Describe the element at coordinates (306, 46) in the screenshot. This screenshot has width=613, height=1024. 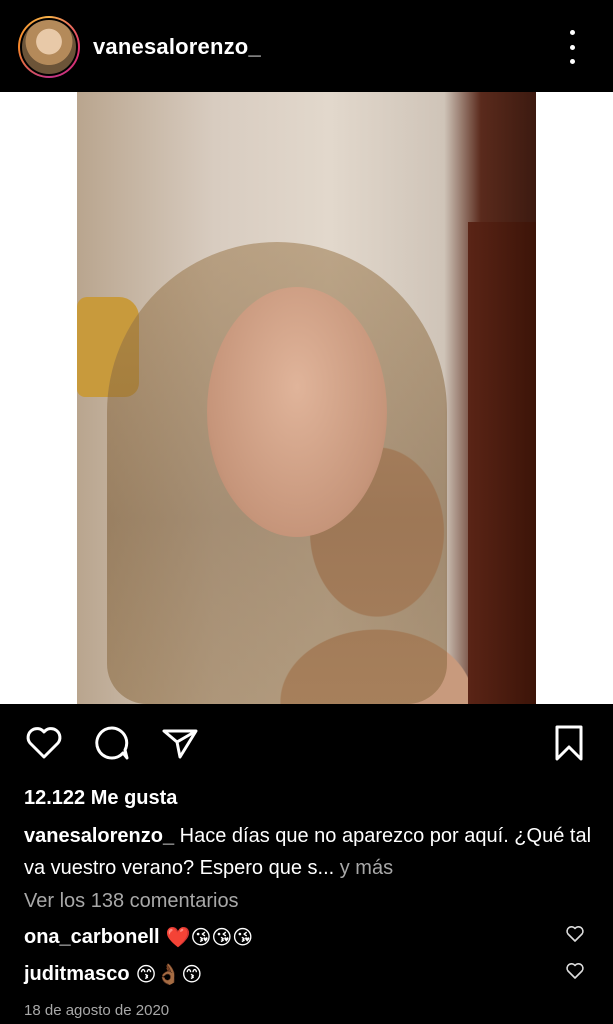
I see `post-header: vanesalorenzo_` at that location.